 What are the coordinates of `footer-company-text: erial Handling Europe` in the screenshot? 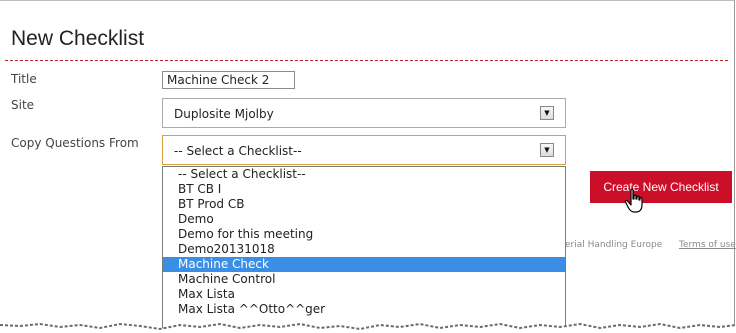 It's located at (614, 245).